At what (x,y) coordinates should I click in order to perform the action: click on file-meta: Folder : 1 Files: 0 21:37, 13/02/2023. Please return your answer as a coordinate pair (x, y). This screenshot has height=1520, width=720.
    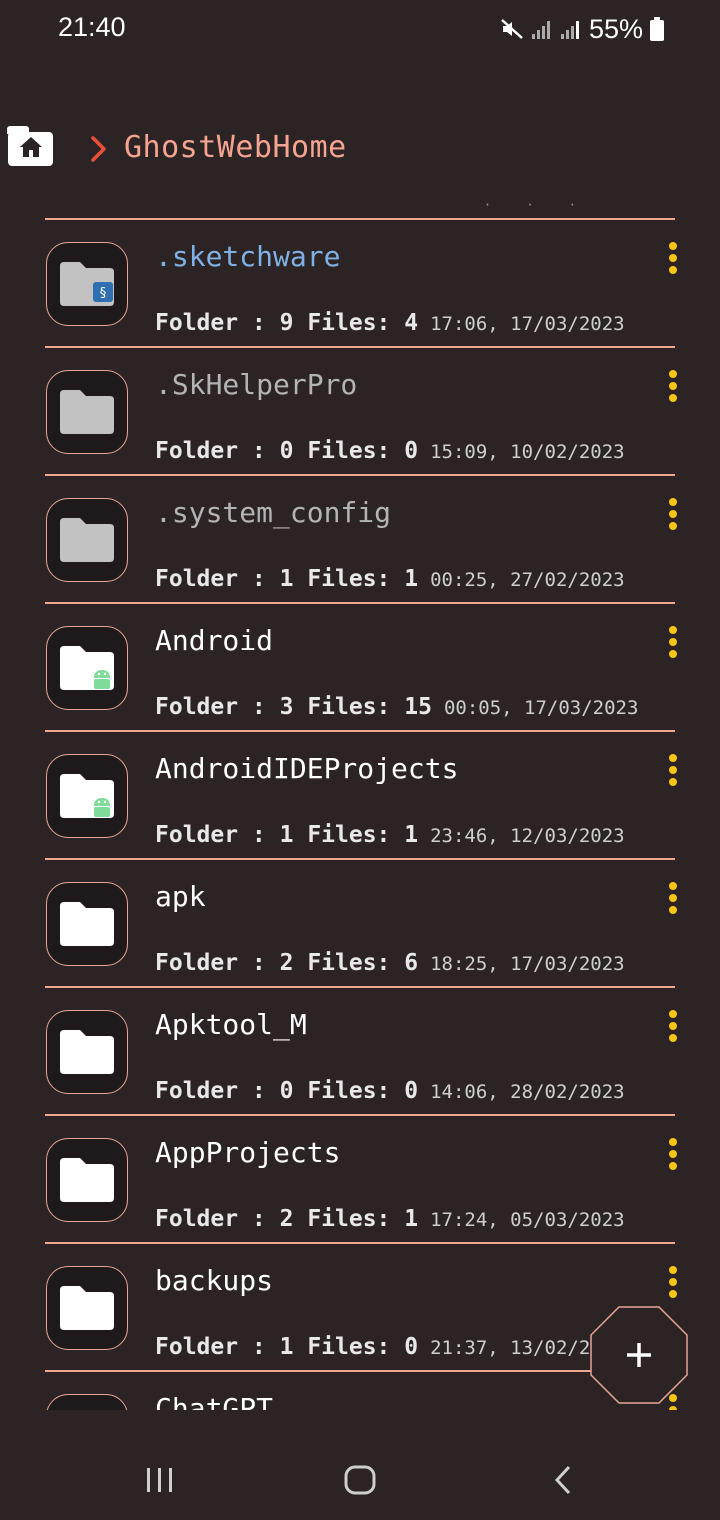
    Looking at the image, I should click on (390, 1347).